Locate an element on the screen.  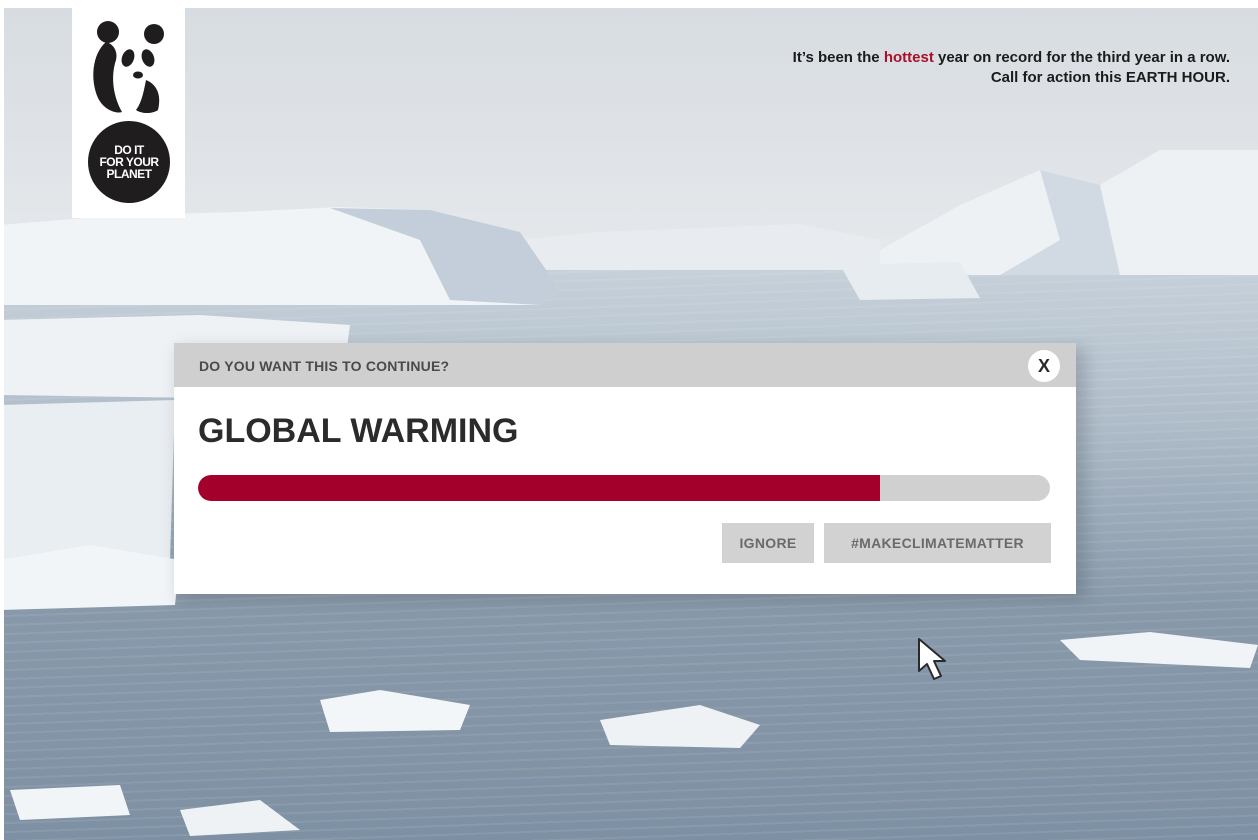
dialog-question: DO YOU WANT THIS TO CONTINUE? is located at coordinates (324, 366).